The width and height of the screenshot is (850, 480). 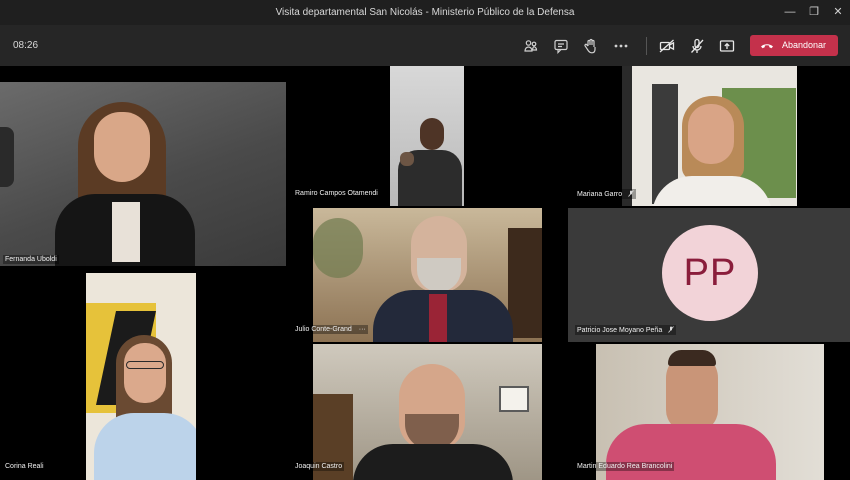 I want to click on plant, so click(x=338, y=248).